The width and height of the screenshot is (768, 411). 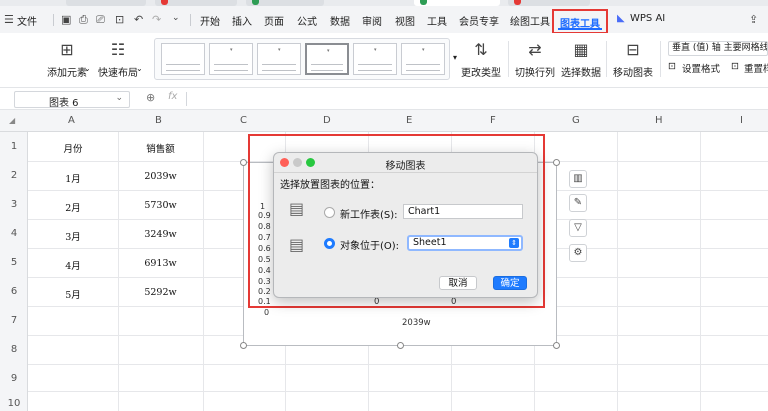 I want to click on export-icon: ⎙, so click(x=83, y=20).